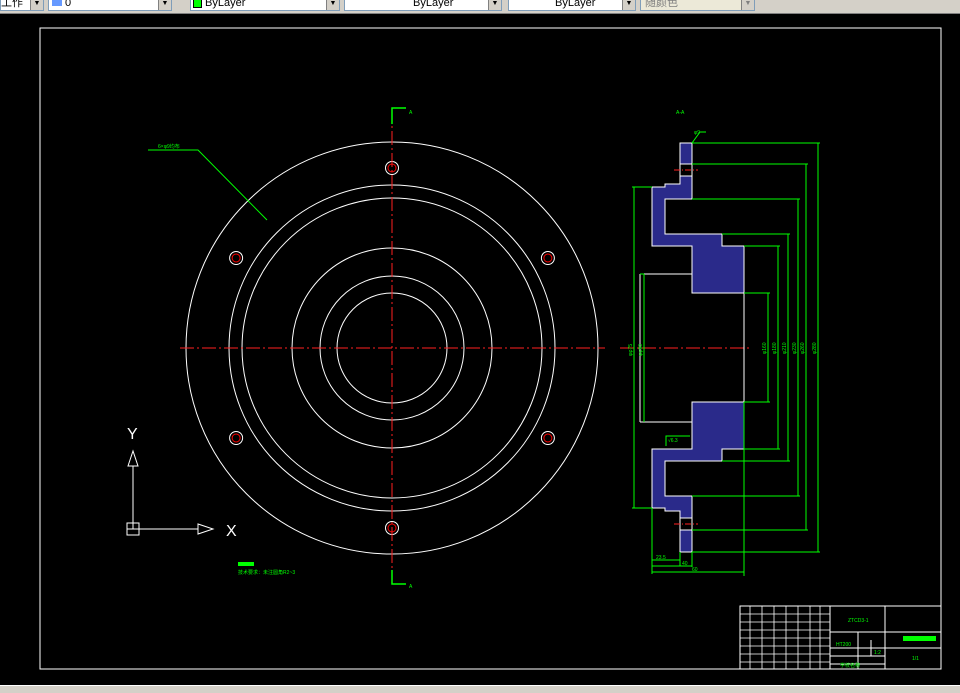  Describe the element at coordinates (877, 643) in the screenshot. I see `title-block-texts: ZTCD3-1 HT200 1:2 1/1 学校名称` at that location.